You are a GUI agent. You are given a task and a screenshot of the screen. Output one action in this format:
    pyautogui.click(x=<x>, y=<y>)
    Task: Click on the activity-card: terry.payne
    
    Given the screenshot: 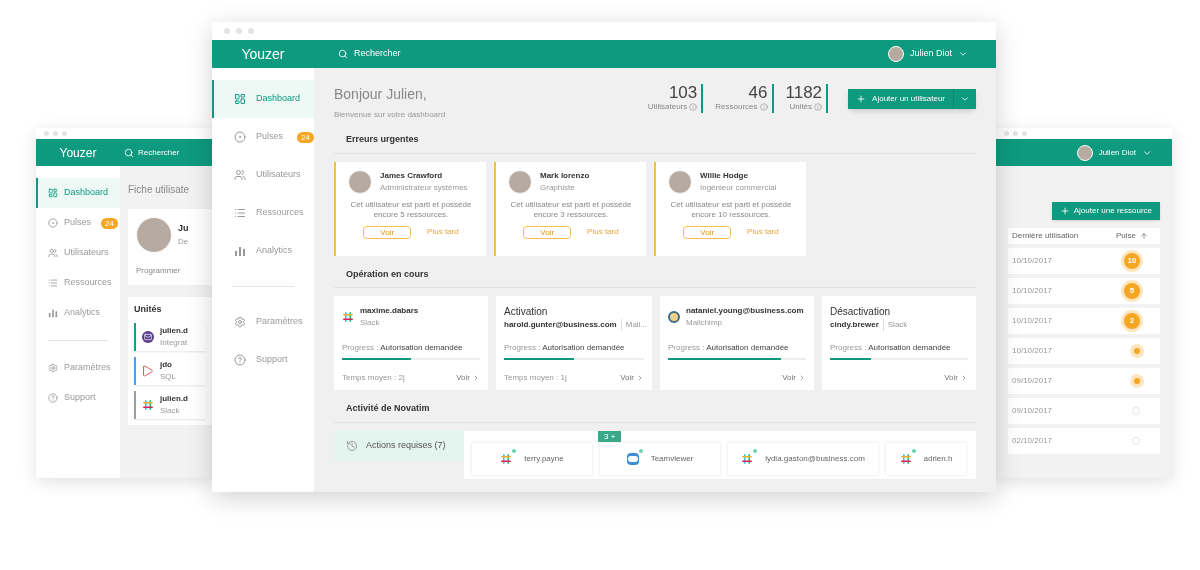 What is the action you would take?
    pyautogui.click(x=532, y=458)
    